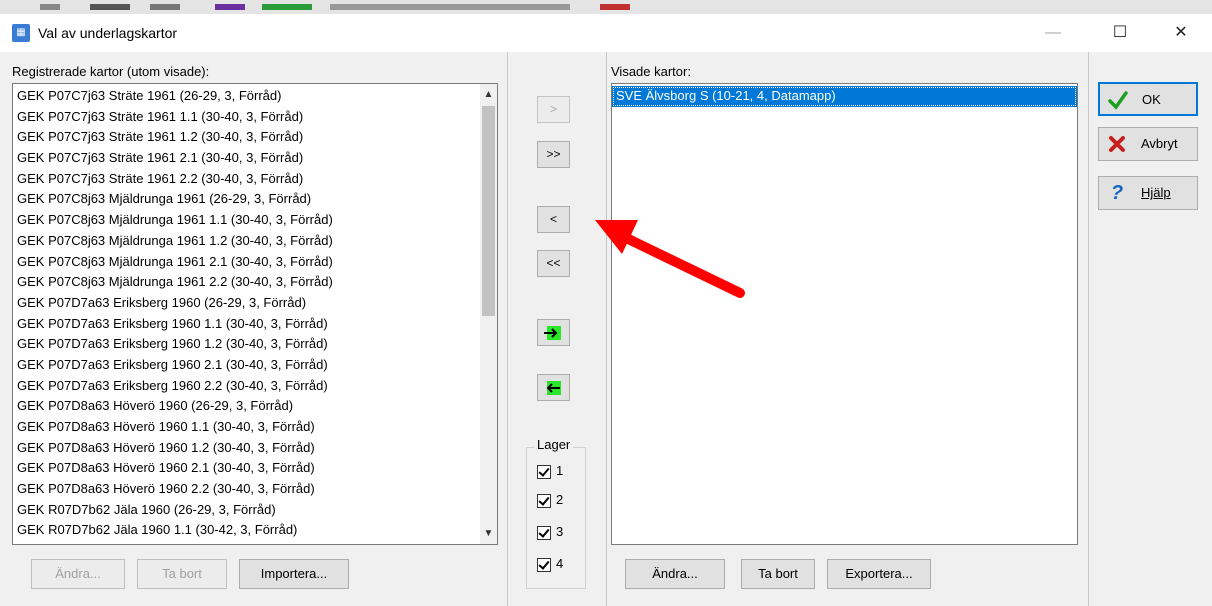 Image resolution: width=1212 pixels, height=606 pixels. What do you see at coordinates (1148, 144) in the screenshot?
I see `cancel-button: Avbryt` at bounding box center [1148, 144].